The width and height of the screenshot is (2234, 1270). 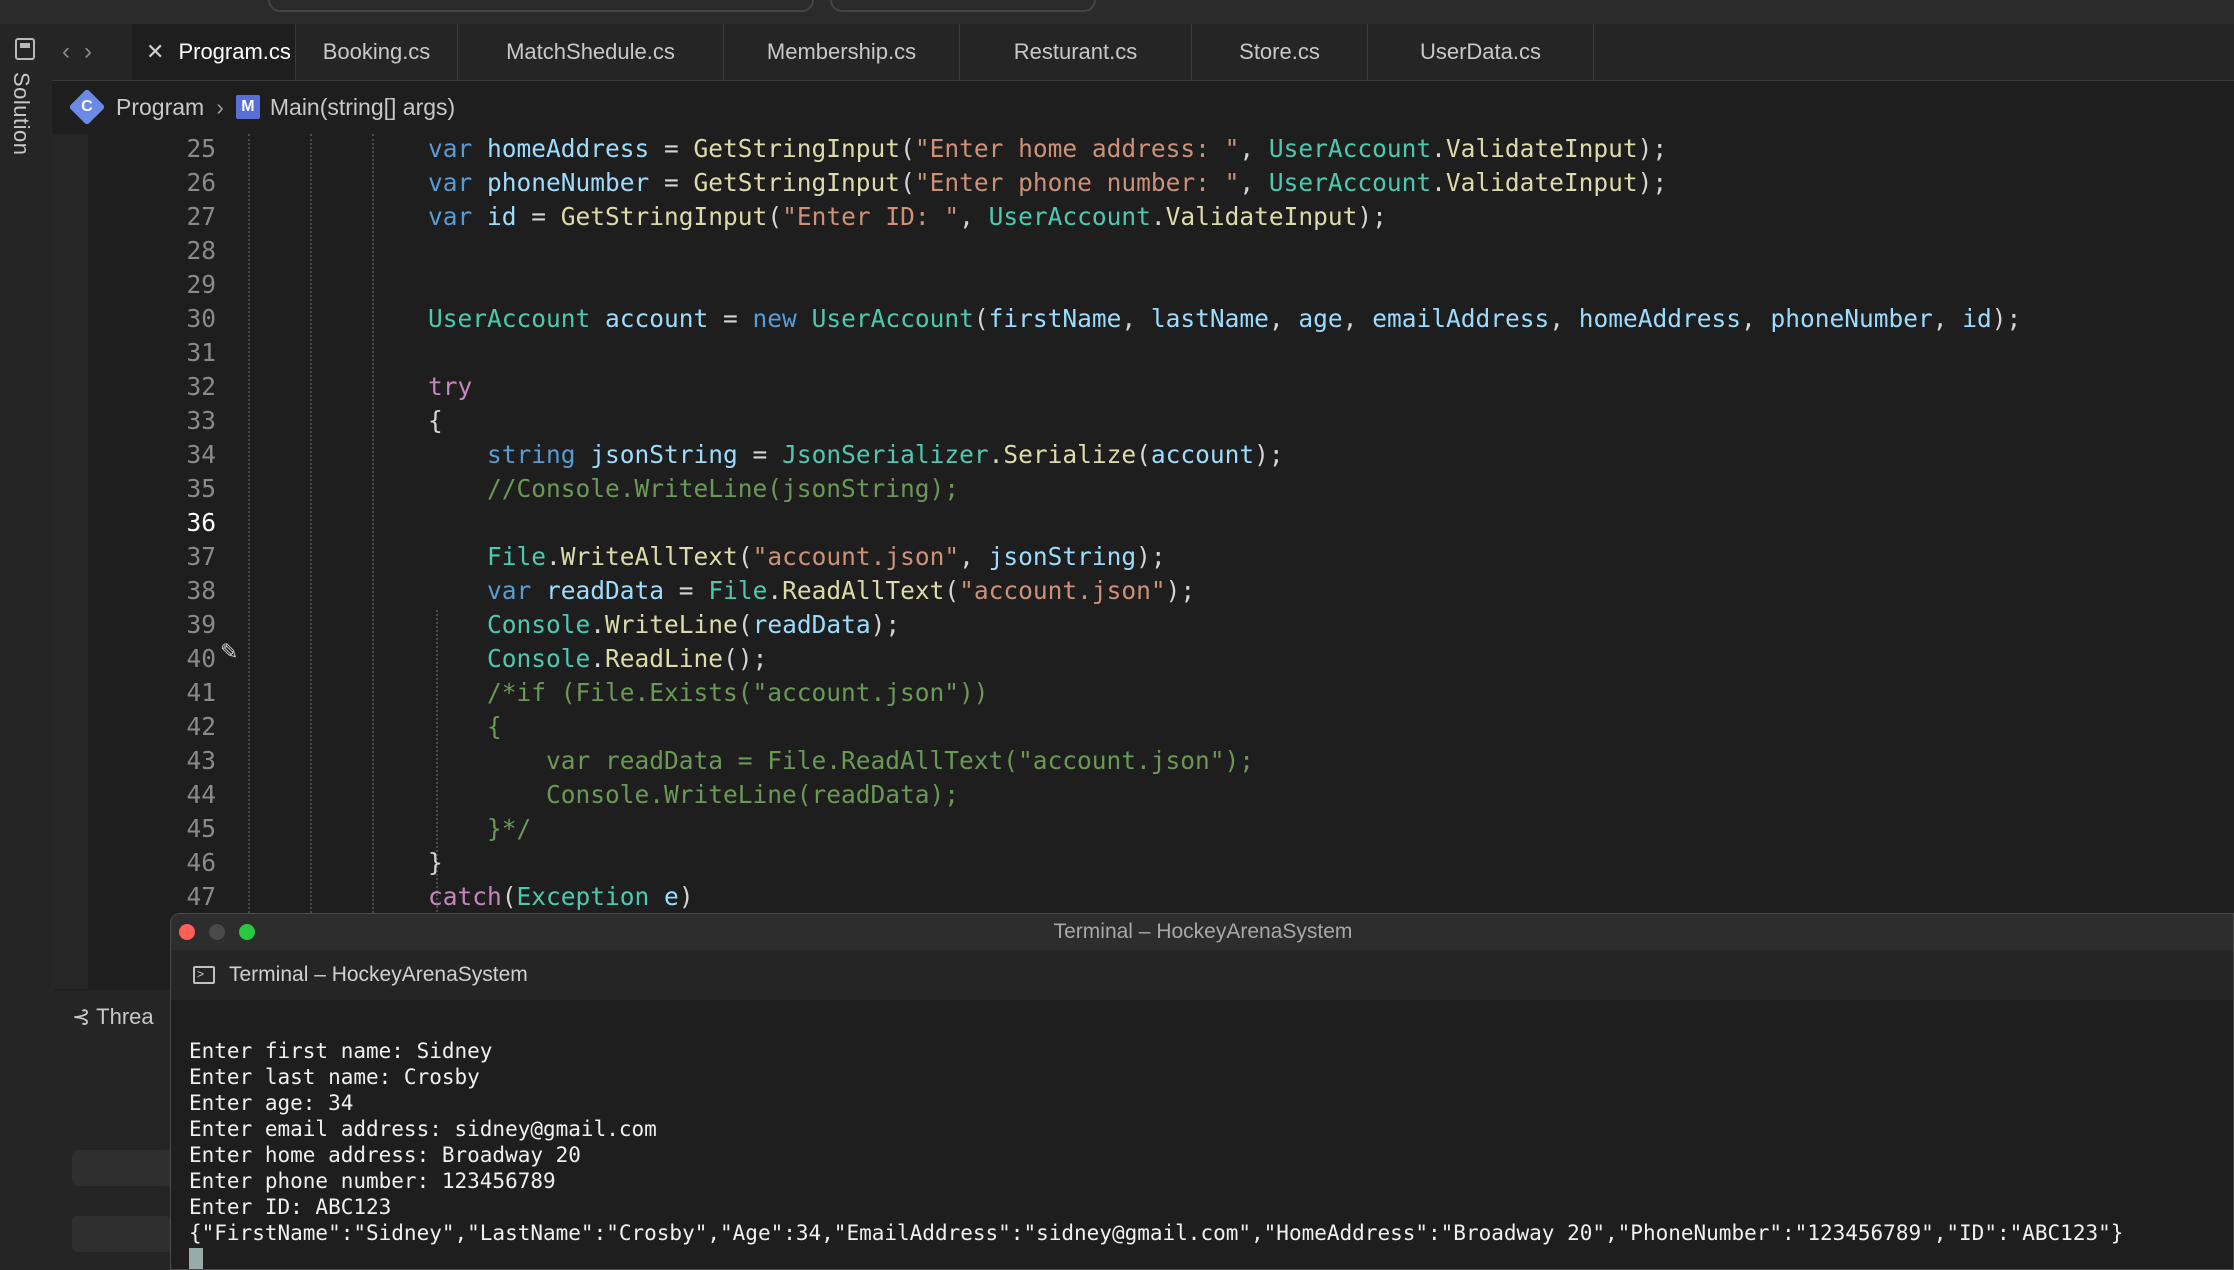 I want to click on line-number: 28, so click(x=164, y=251).